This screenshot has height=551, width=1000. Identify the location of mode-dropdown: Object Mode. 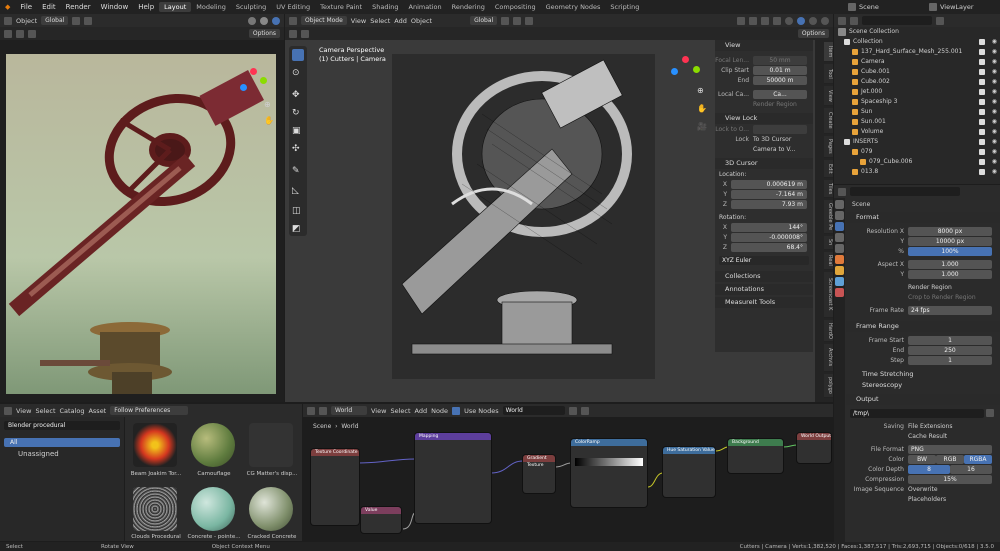
(324, 20).